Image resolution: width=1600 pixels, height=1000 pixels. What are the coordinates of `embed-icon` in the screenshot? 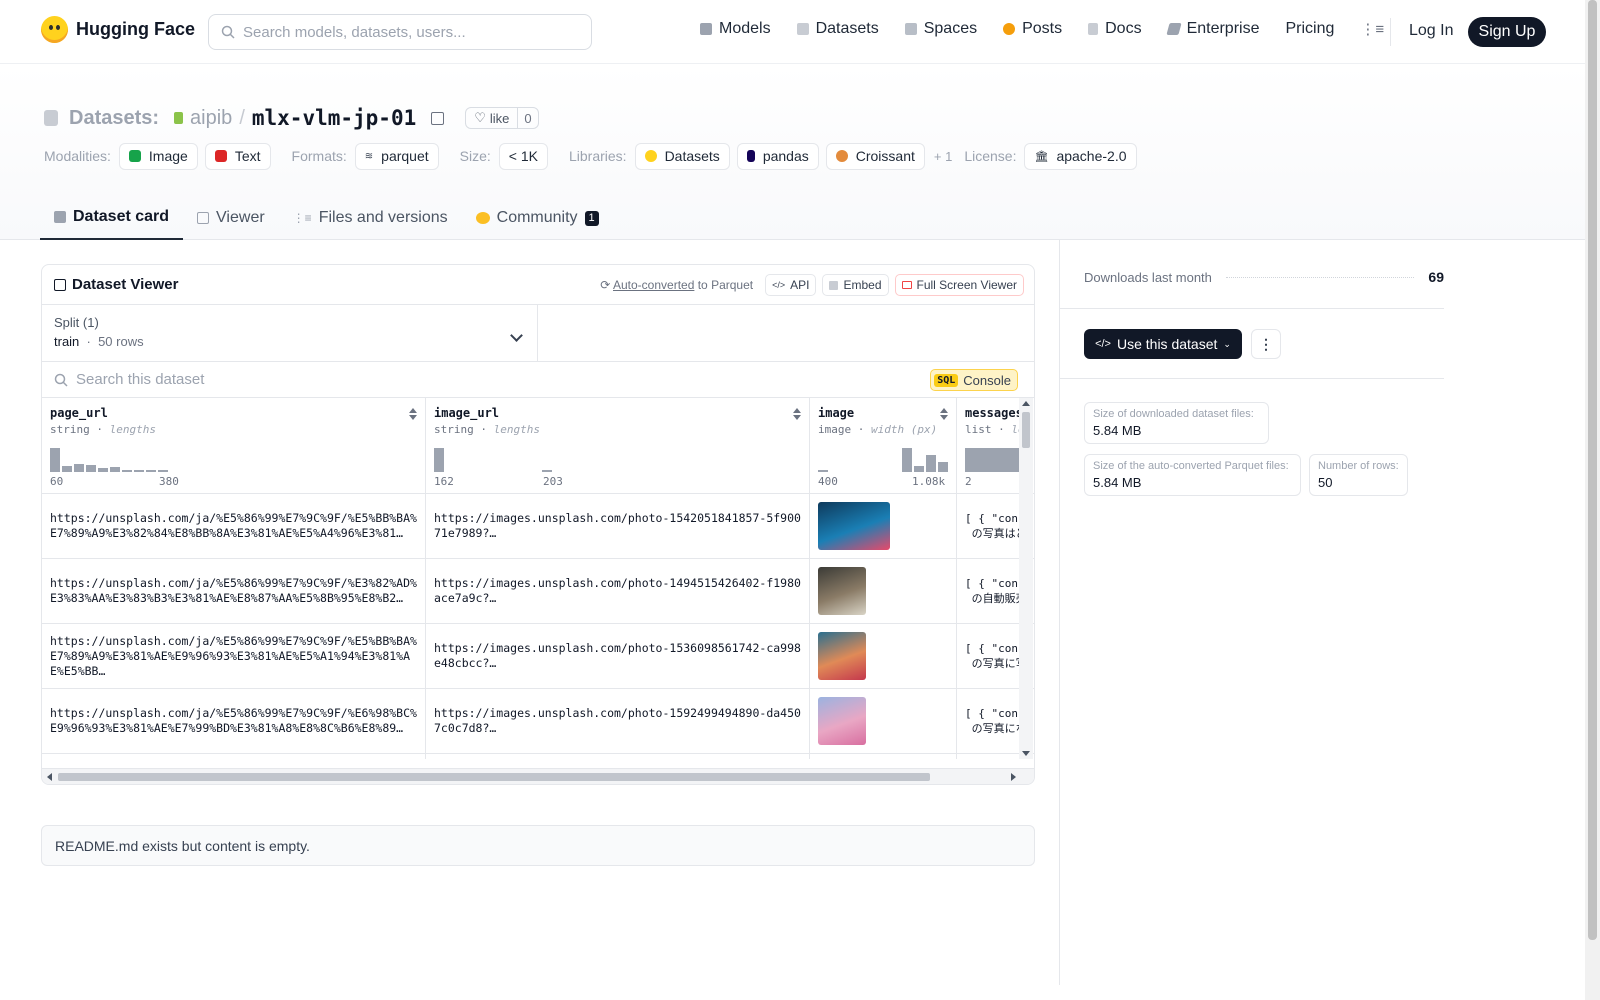 It's located at (834, 285).